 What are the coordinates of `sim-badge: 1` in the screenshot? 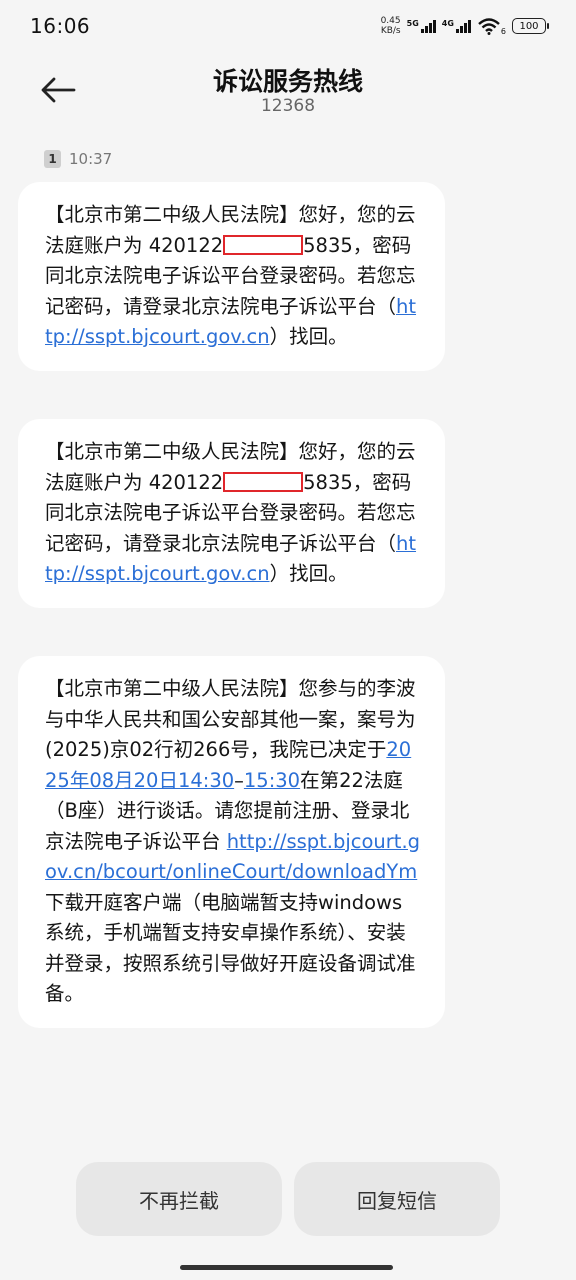 It's located at (52, 159).